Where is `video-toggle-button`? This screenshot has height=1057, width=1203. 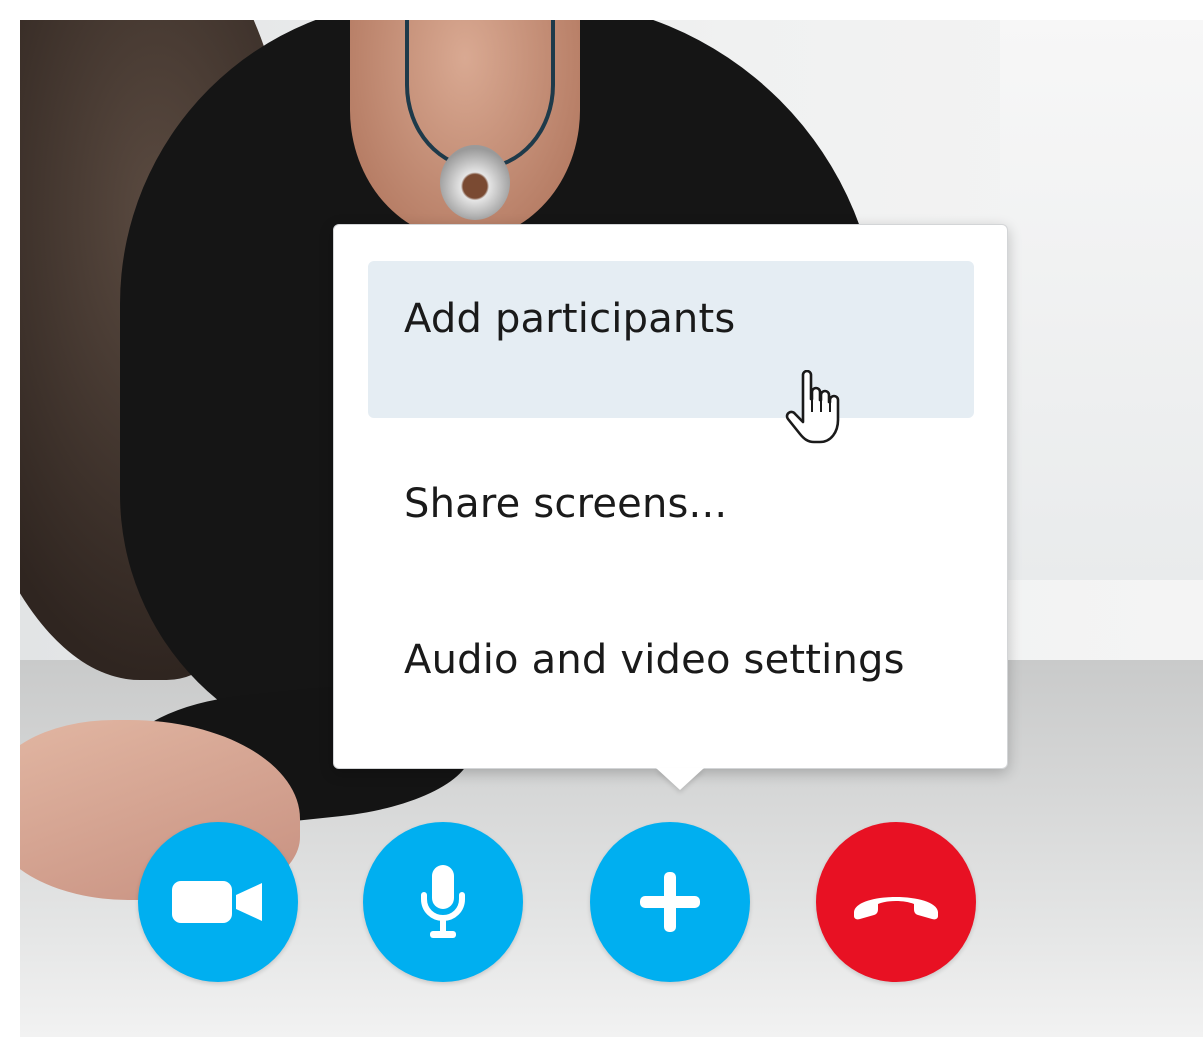
video-toggle-button is located at coordinates (218, 902).